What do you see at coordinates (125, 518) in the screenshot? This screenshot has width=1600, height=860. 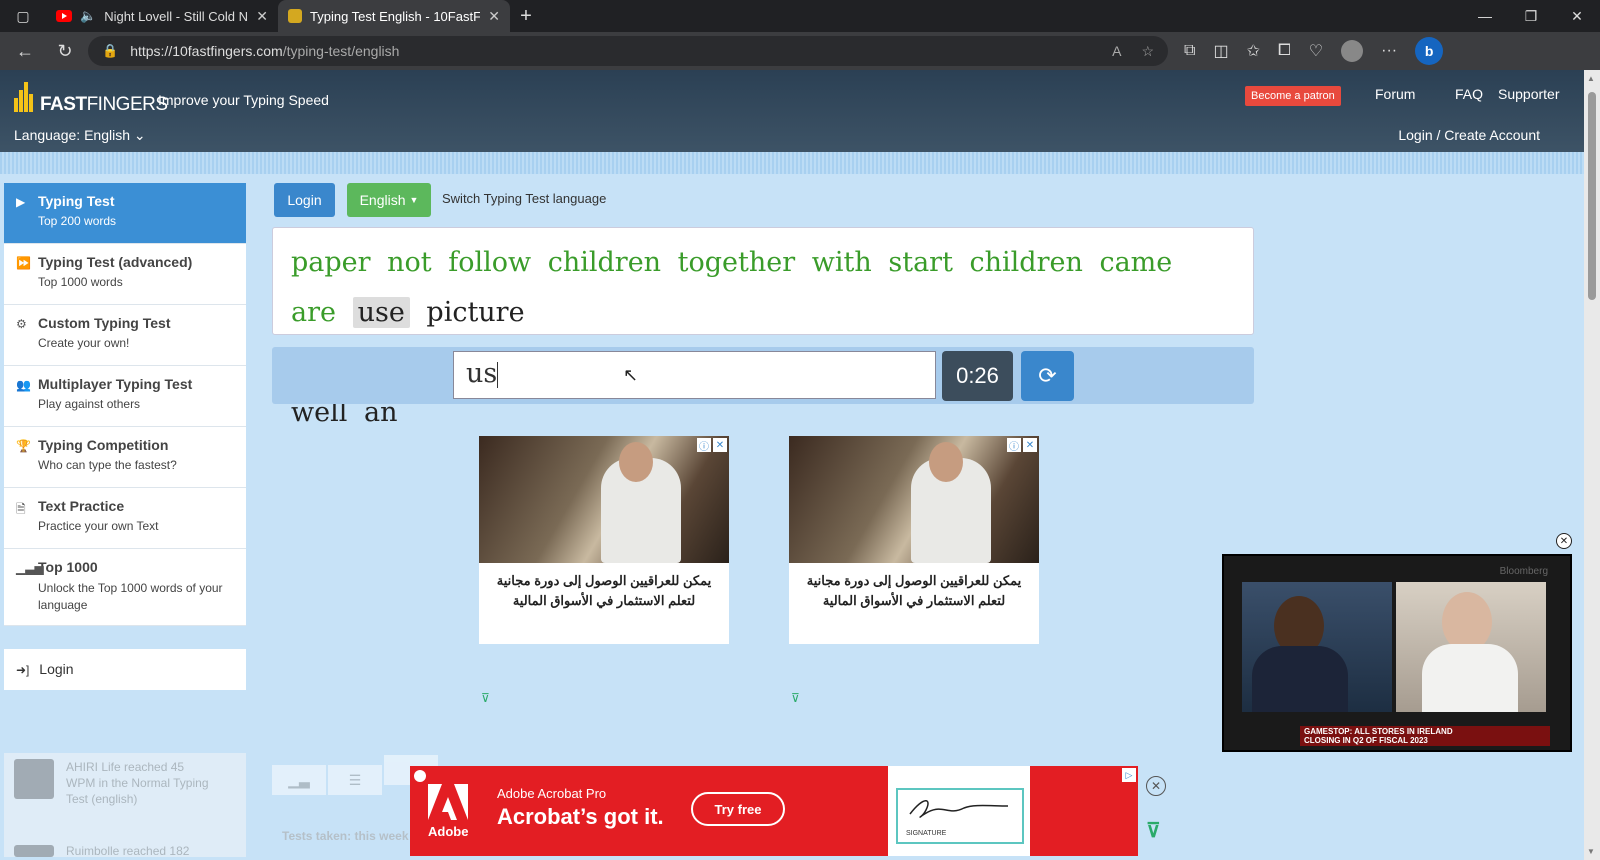 I see `sidebar-item-text-practice: 🗎 Text Practice Practice your own Text` at bounding box center [125, 518].